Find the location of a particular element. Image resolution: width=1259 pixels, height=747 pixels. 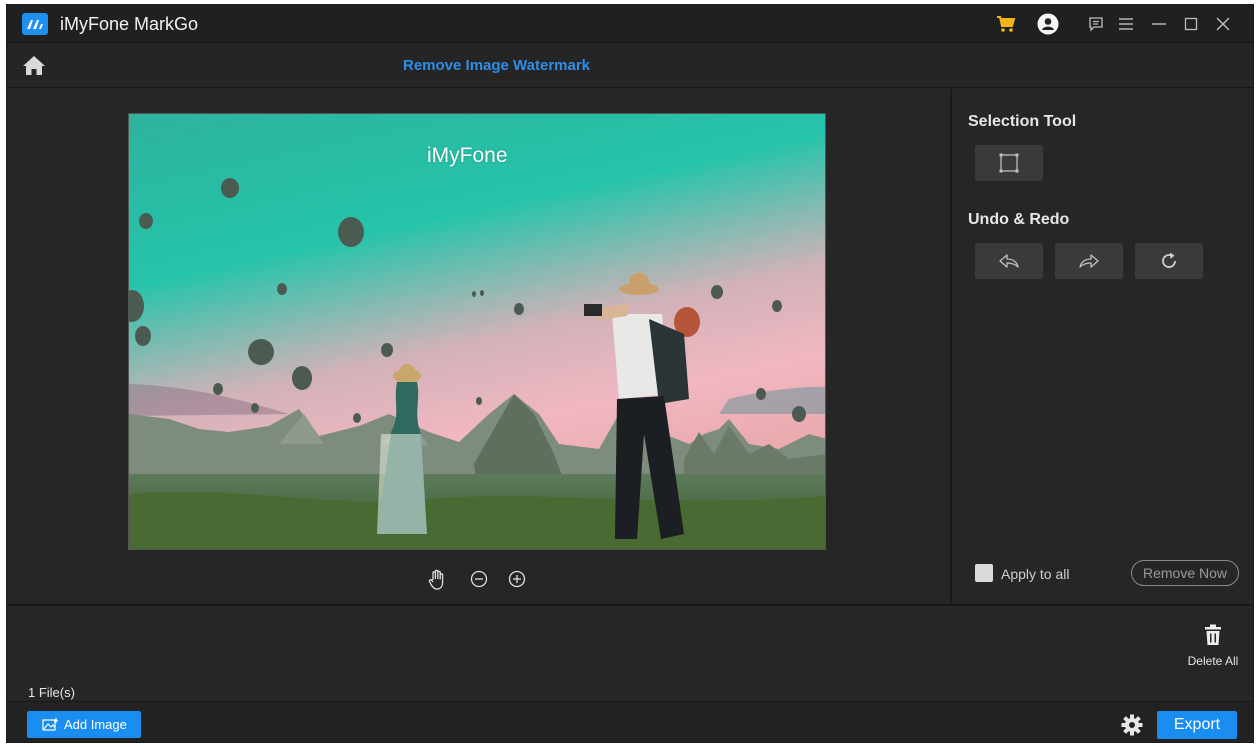

file-count: 1 File(s) is located at coordinates (51, 692).